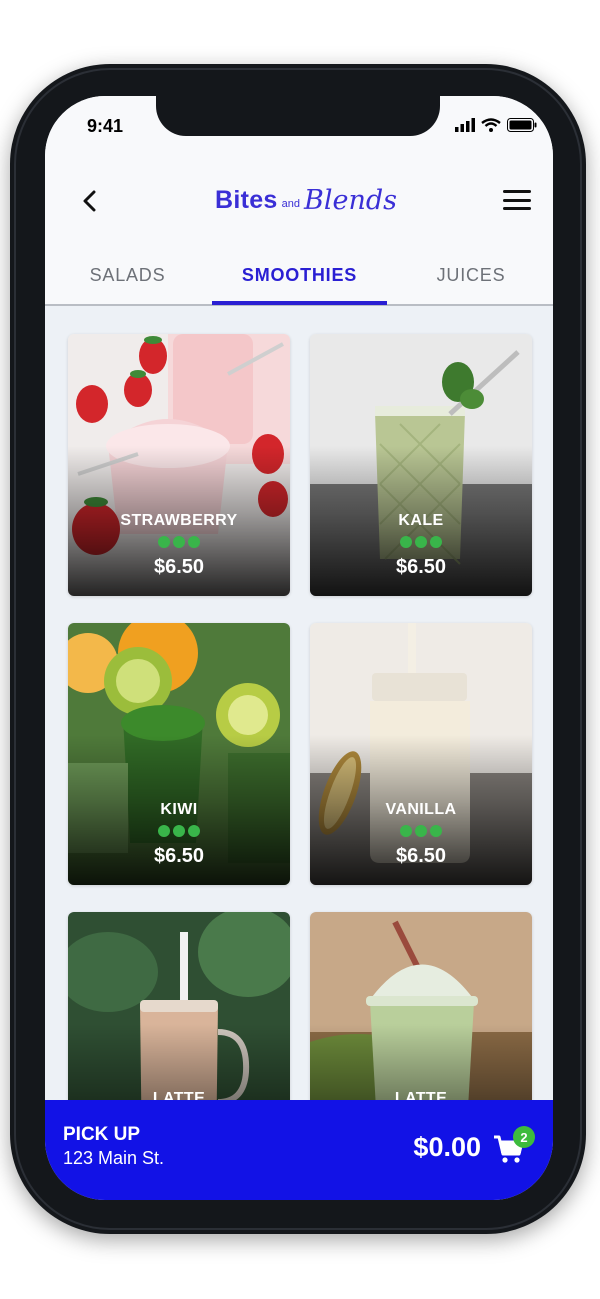 The width and height of the screenshot is (600, 1299). What do you see at coordinates (350, 200) in the screenshot?
I see `logo-blends: Blends` at bounding box center [350, 200].